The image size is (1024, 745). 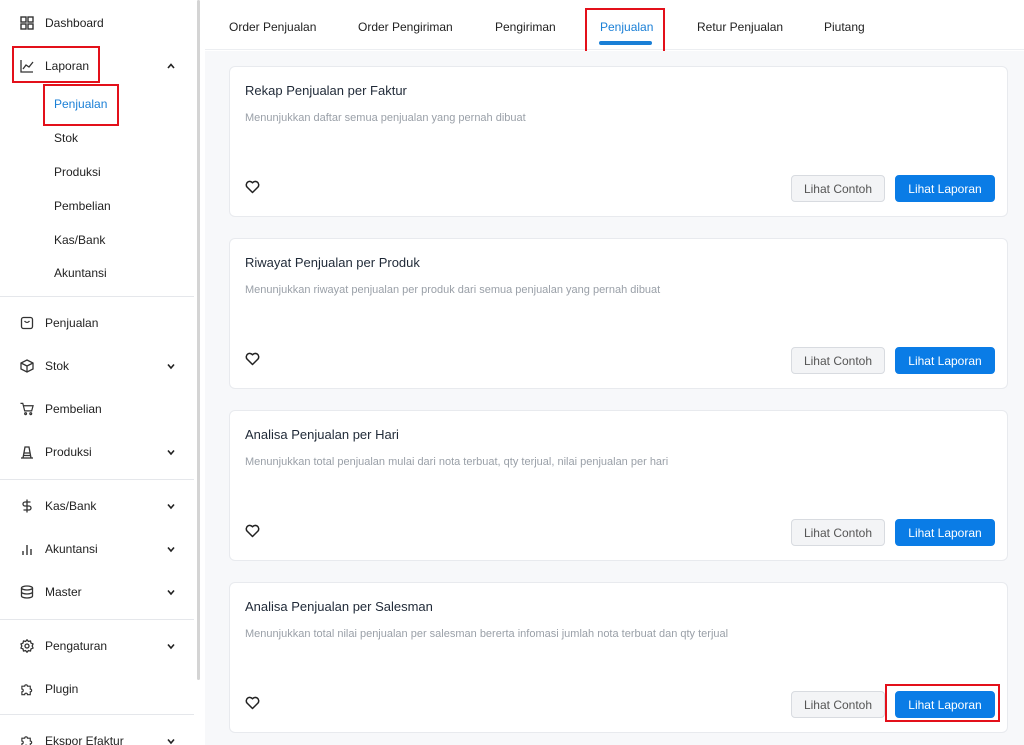 What do you see at coordinates (27, 366) in the screenshot?
I see `box-icon` at bounding box center [27, 366].